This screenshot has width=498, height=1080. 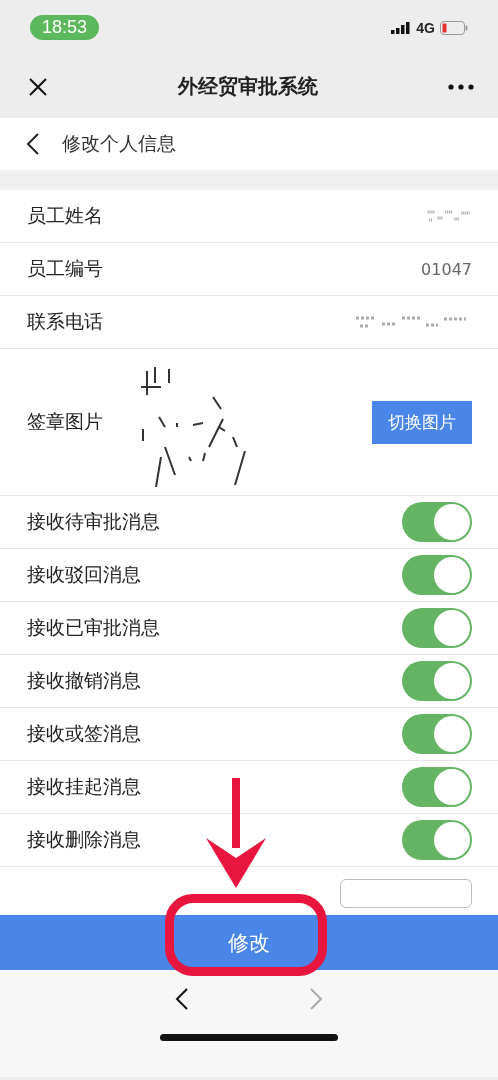 What do you see at coordinates (248, 86) in the screenshot?
I see `window-title: 外经贸审批系统` at bounding box center [248, 86].